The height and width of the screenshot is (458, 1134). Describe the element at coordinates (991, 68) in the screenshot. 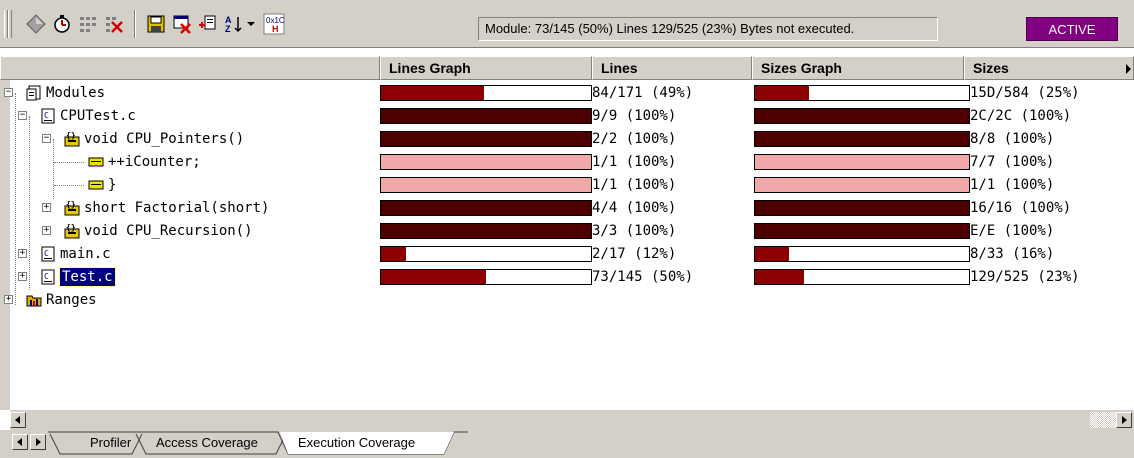

I see `column-header-sizes-label: Sizes` at that location.